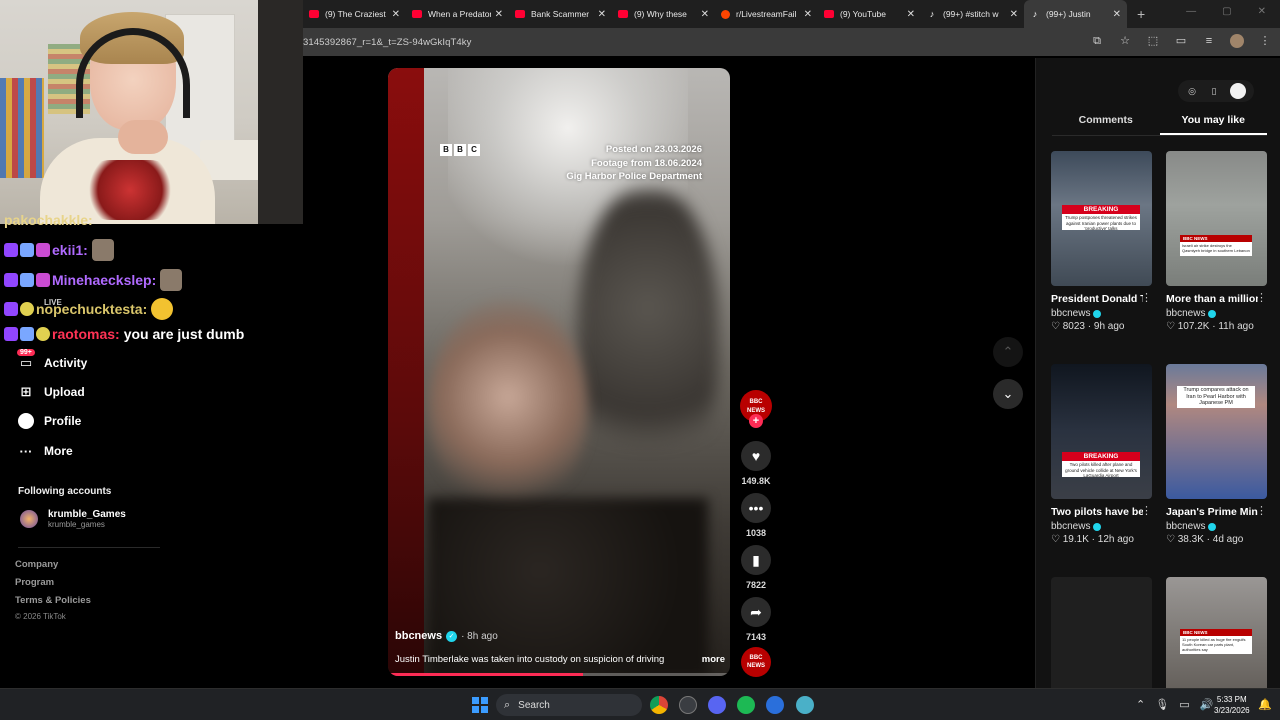 The width and height of the screenshot is (1280, 720). I want to click on sidebar-item-profile: Profile, so click(49, 421).